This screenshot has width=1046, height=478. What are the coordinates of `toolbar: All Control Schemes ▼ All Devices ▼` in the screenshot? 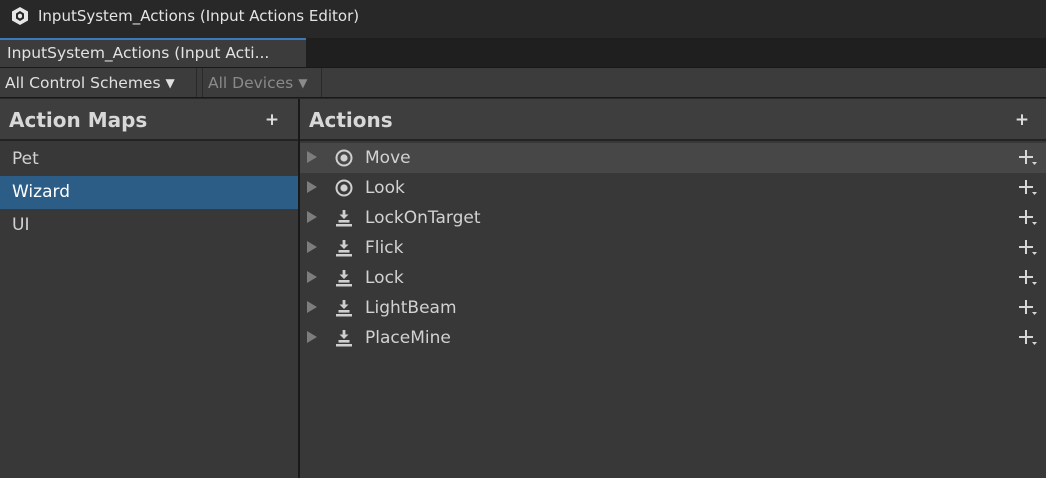 It's located at (523, 82).